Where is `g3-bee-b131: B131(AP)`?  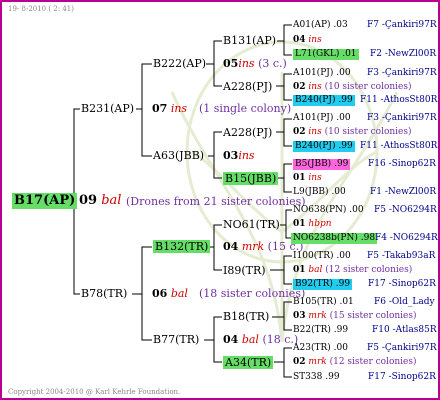
g3-bee-b131: B131(AP) is located at coordinates (249, 40).